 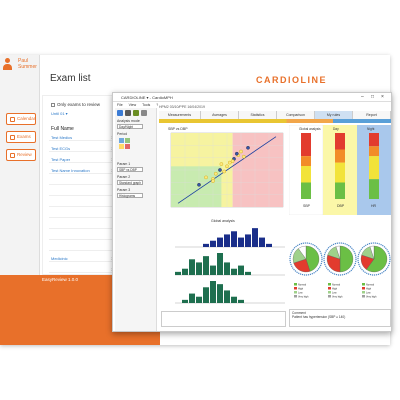 What do you see at coordinates (130, 182) in the screenshot?
I see `param2-select: Standard graph` at bounding box center [130, 182].